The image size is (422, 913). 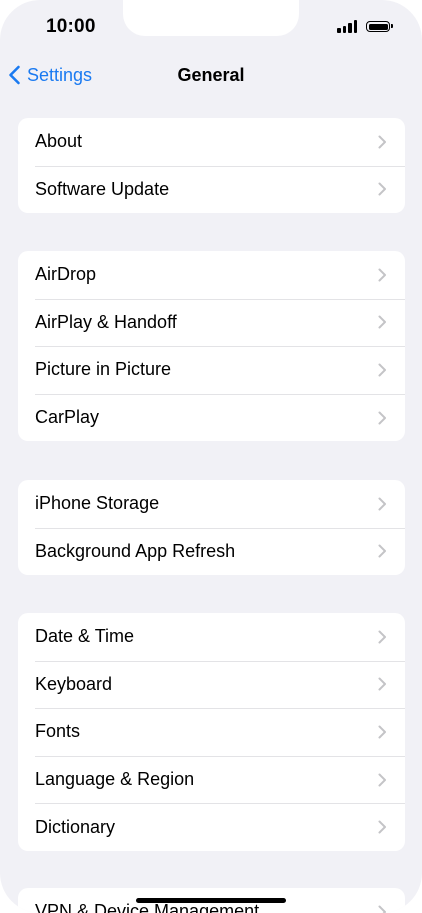 I want to click on row-label: Date & Time, so click(x=85, y=636).